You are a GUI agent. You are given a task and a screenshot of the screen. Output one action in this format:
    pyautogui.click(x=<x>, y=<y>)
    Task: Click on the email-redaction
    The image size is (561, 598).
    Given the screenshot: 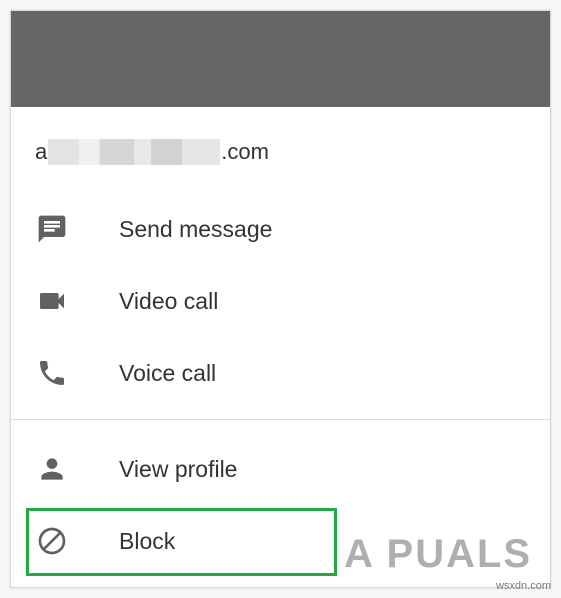 What is the action you would take?
    pyautogui.click(x=134, y=152)
    